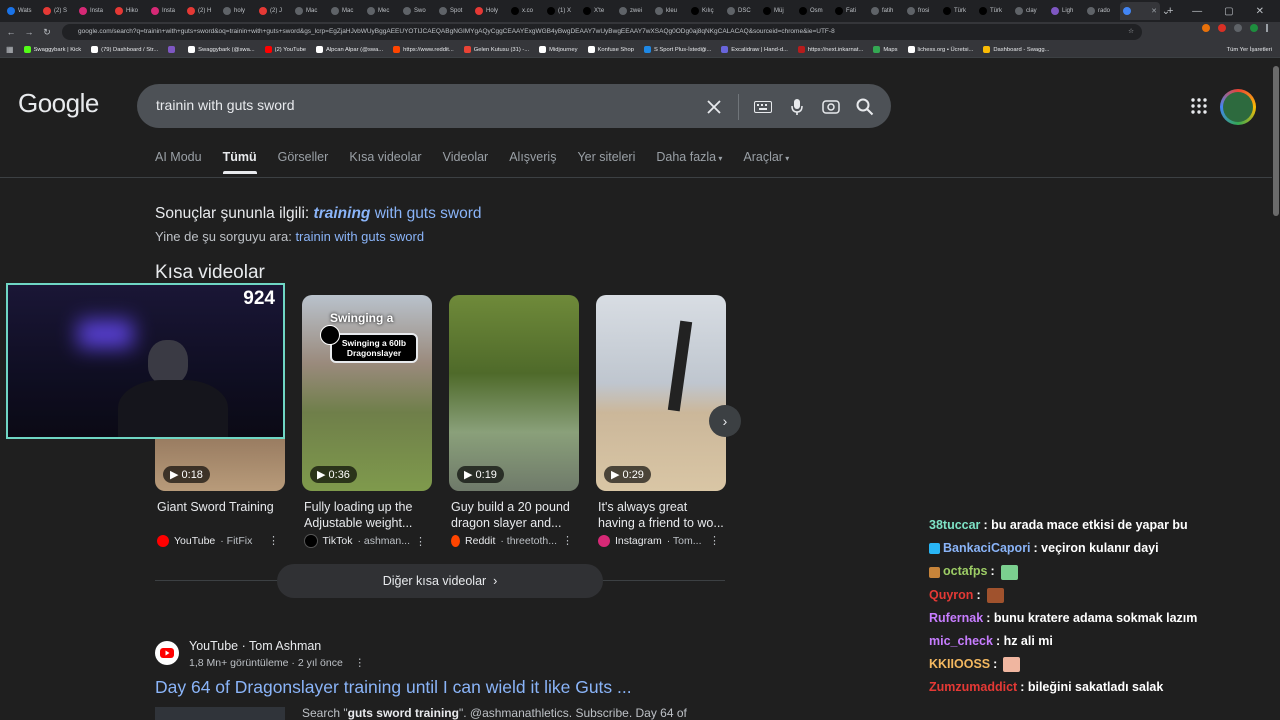  I want to click on search-tab: Kısa videolar, so click(385, 162).